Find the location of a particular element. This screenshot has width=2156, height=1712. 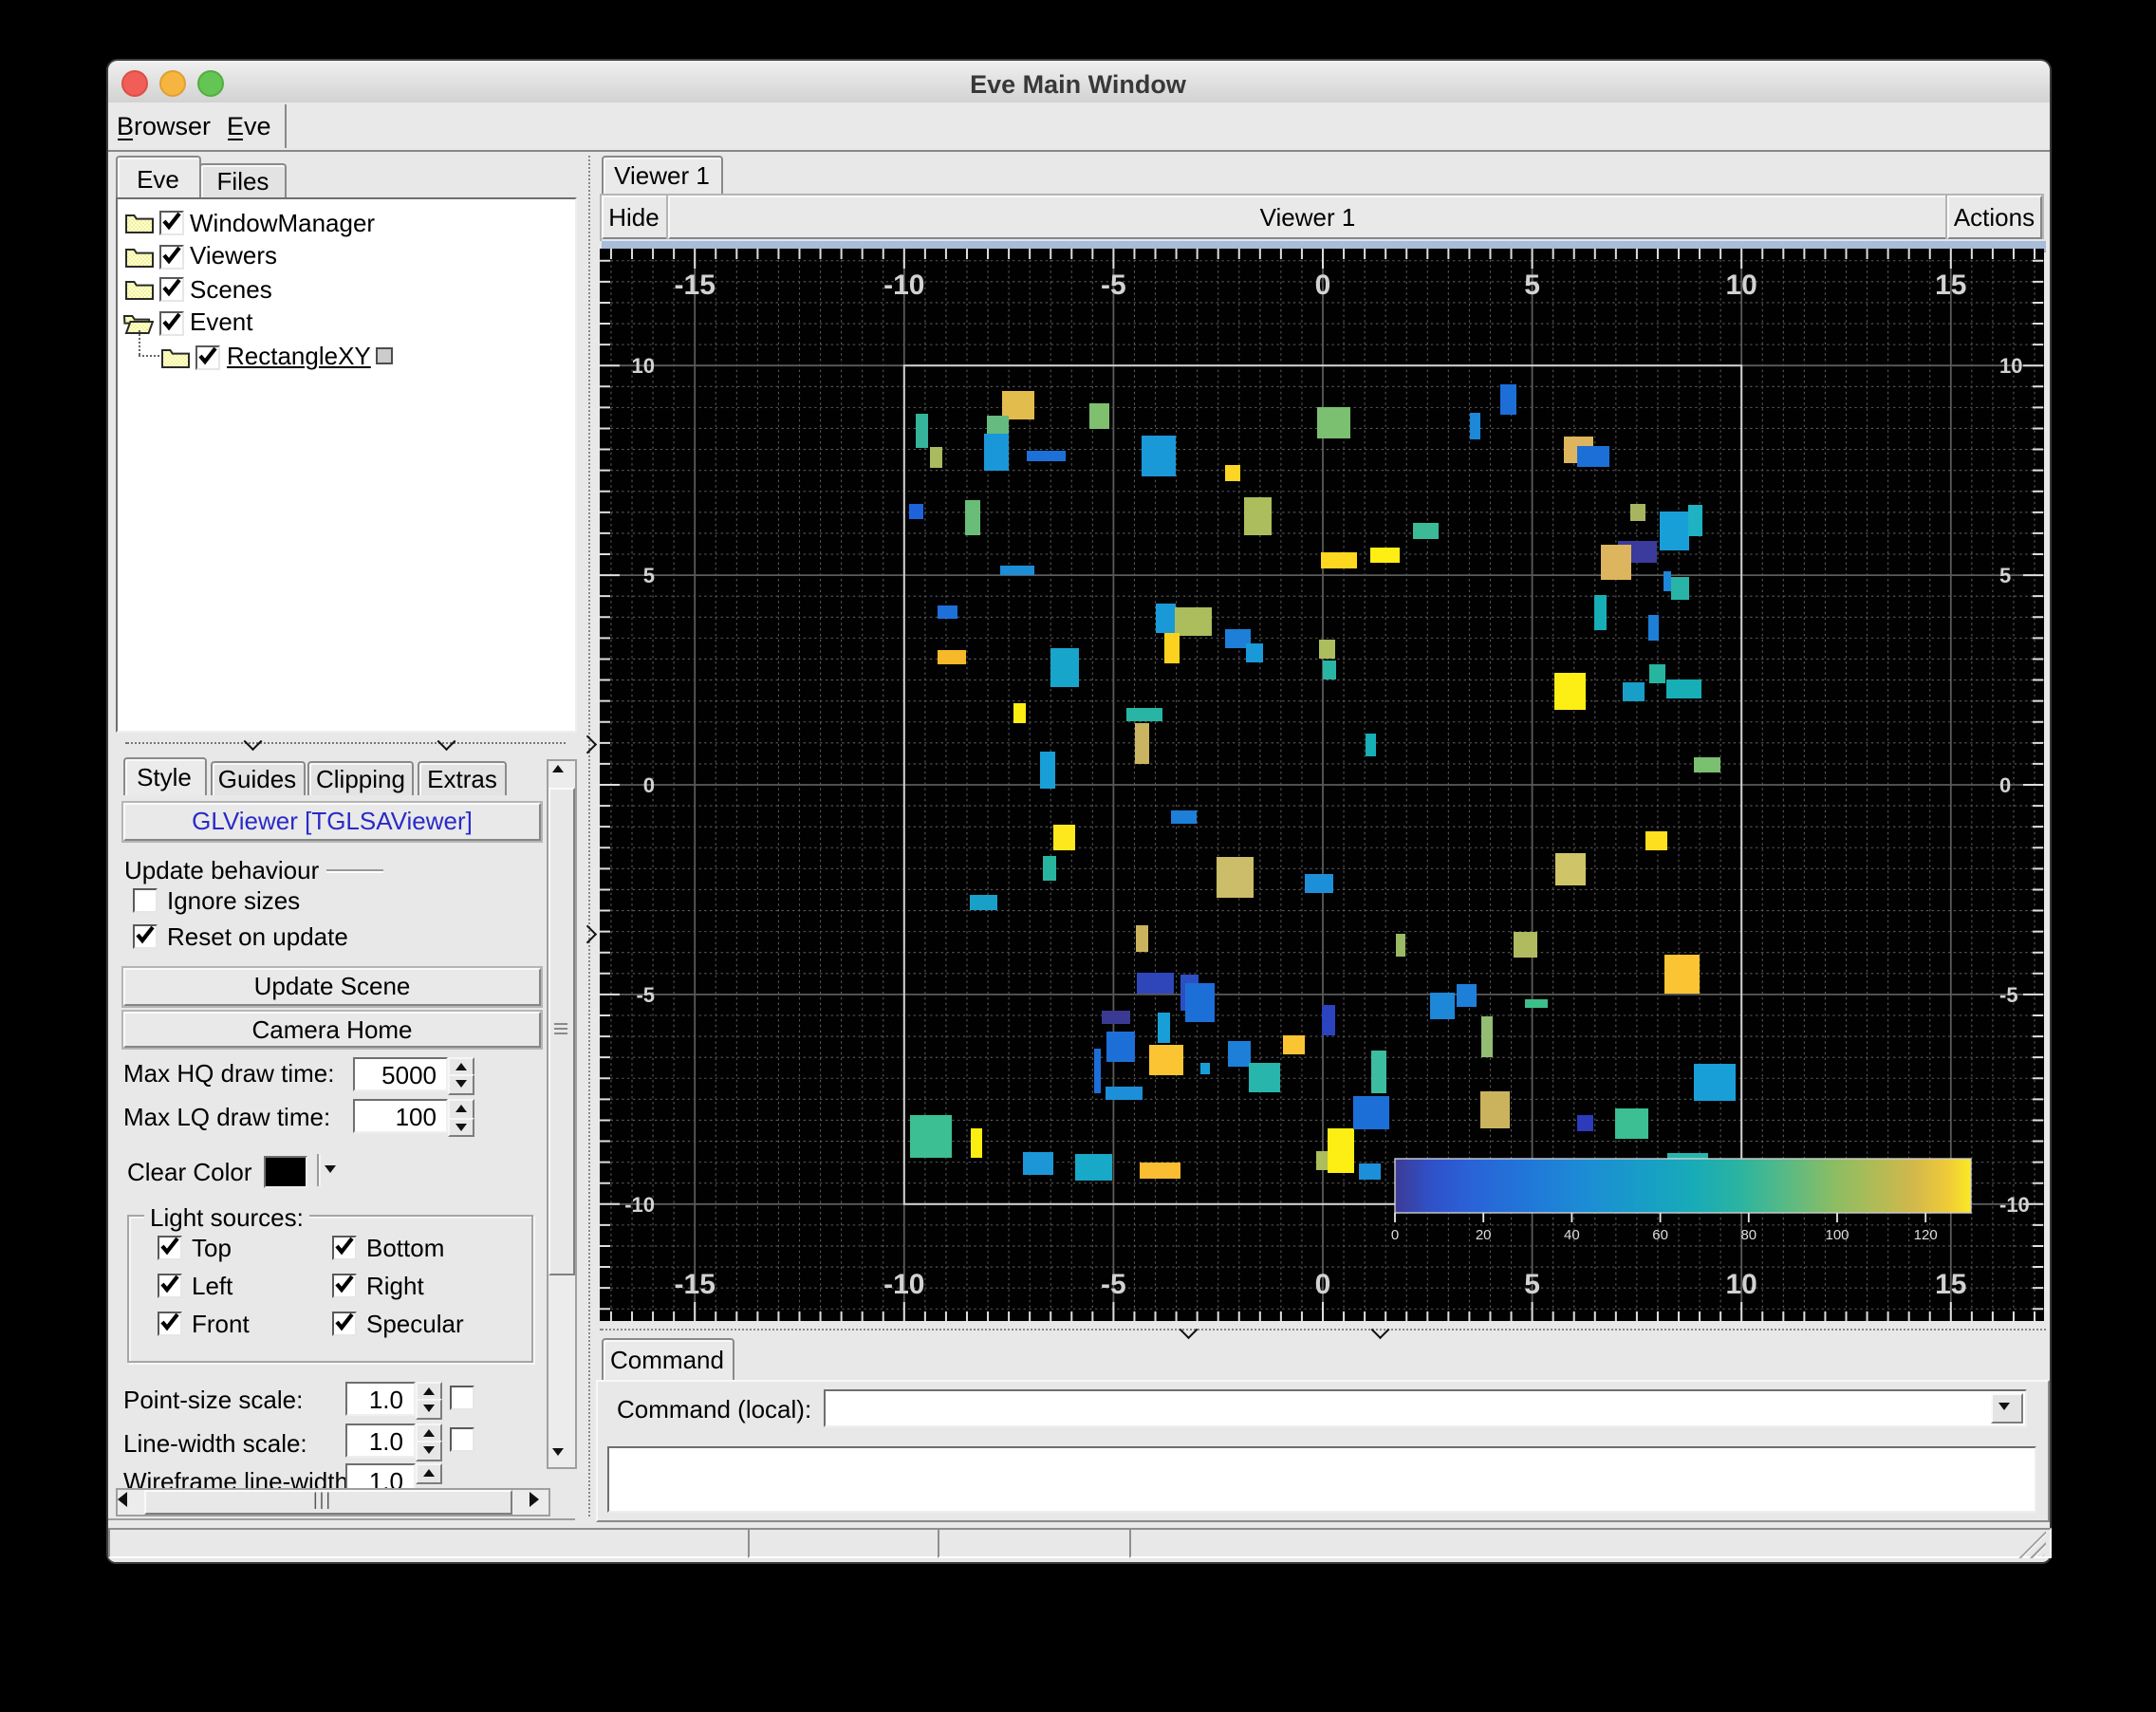

svg-text: 20 is located at coordinates (1483, 1234).